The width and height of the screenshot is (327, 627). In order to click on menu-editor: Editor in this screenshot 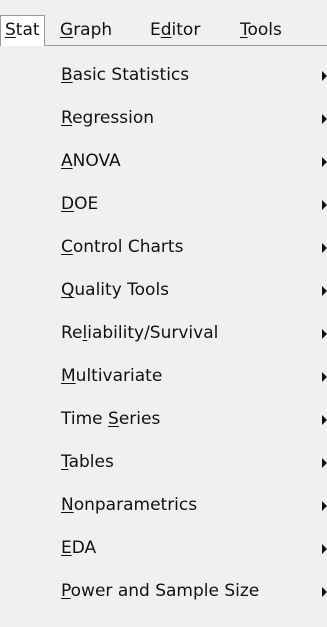, I will do `click(175, 31)`.